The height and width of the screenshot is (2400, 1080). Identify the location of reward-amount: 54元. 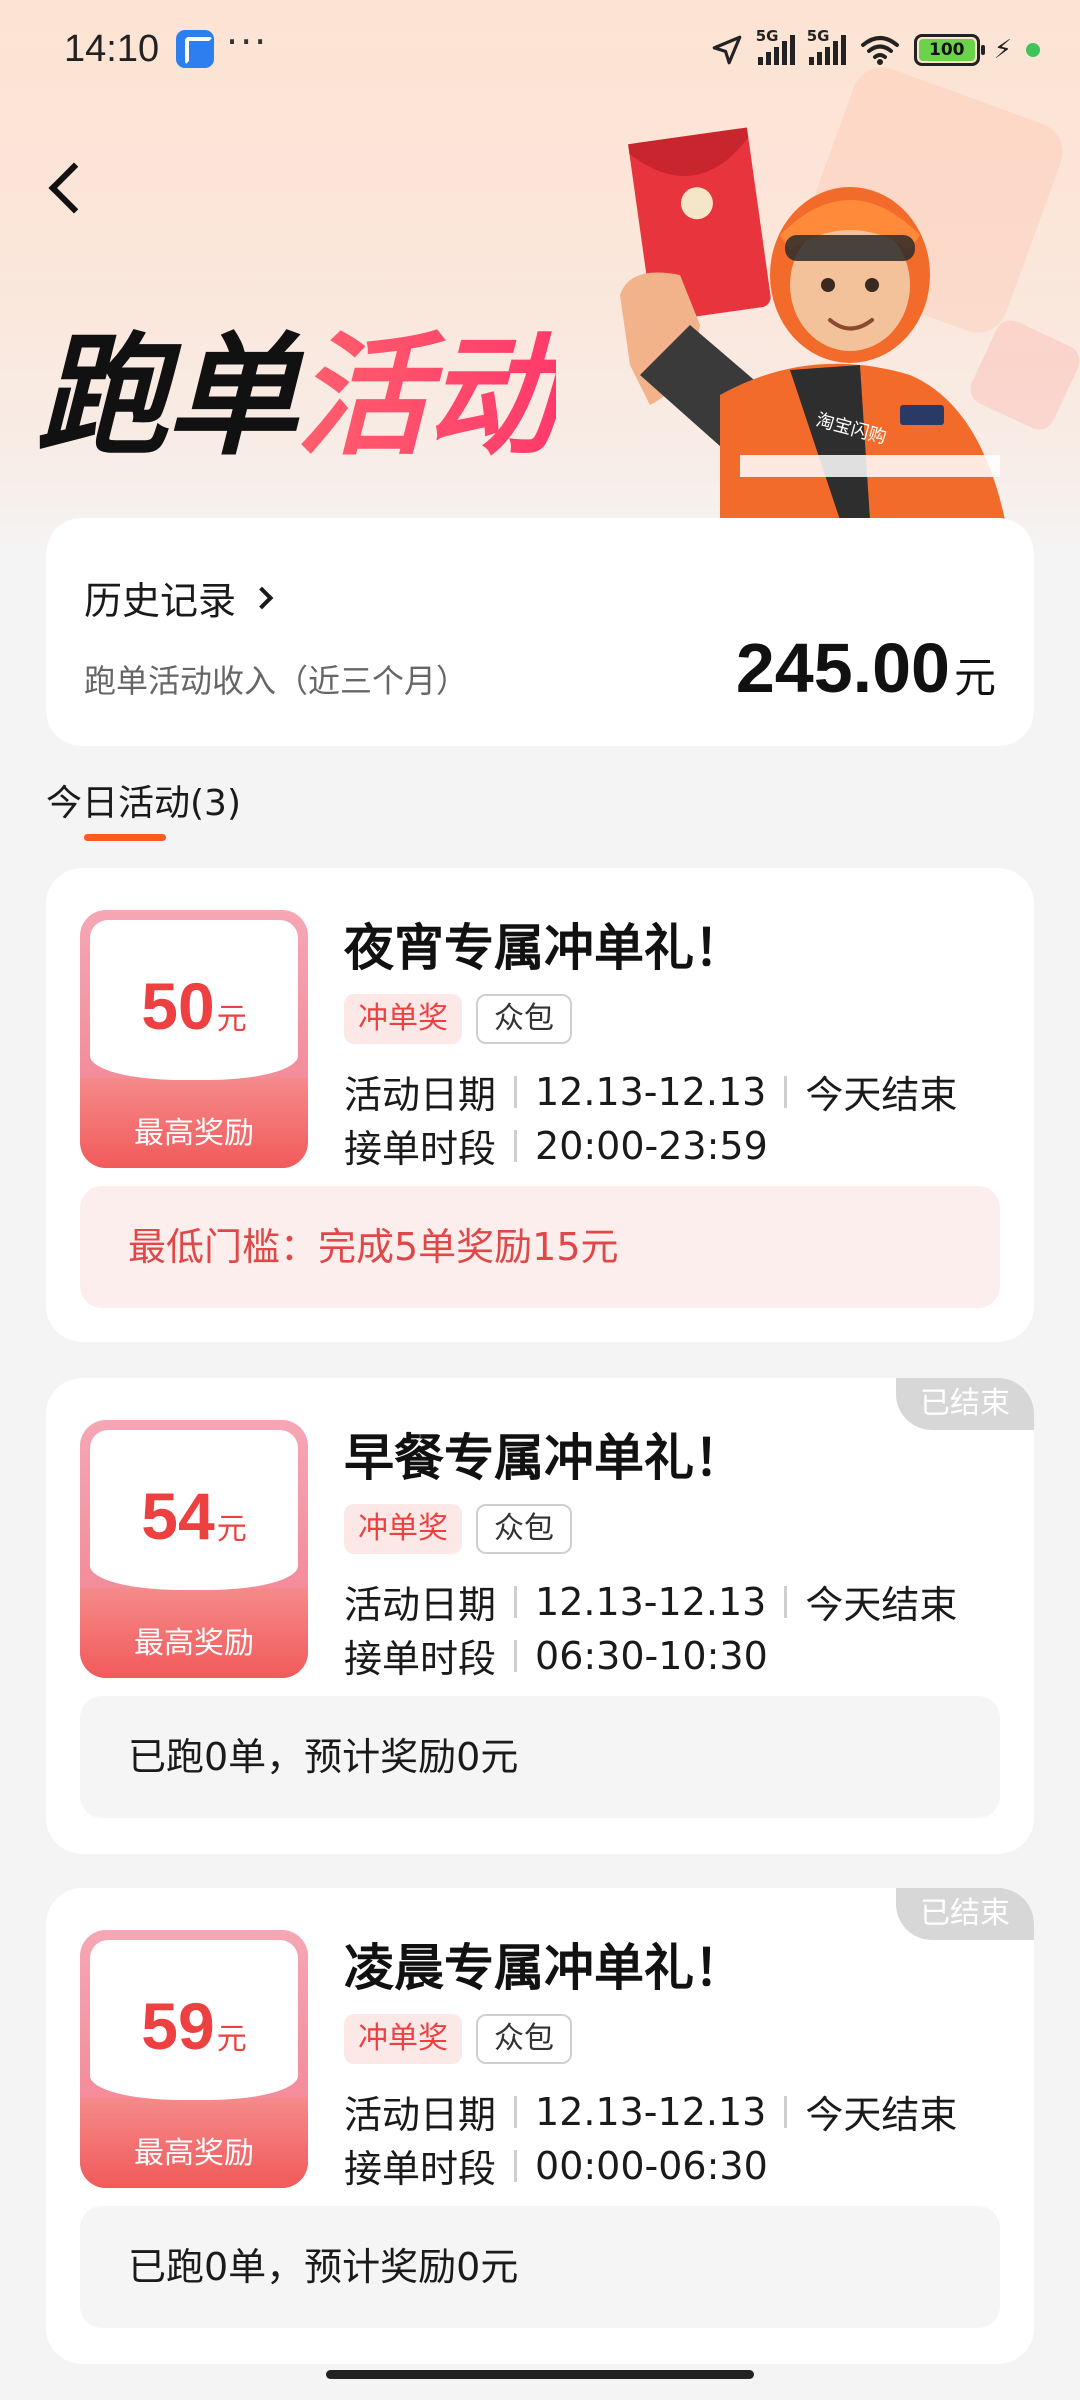
(194, 1516).